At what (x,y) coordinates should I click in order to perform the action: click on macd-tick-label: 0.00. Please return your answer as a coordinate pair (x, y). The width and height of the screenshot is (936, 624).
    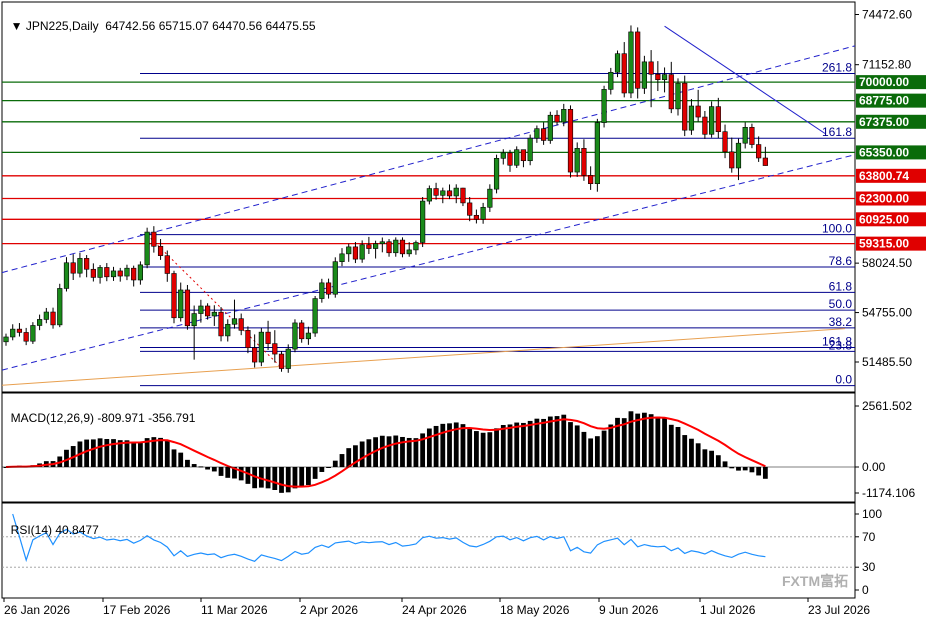
    Looking at the image, I should click on (874, 467).